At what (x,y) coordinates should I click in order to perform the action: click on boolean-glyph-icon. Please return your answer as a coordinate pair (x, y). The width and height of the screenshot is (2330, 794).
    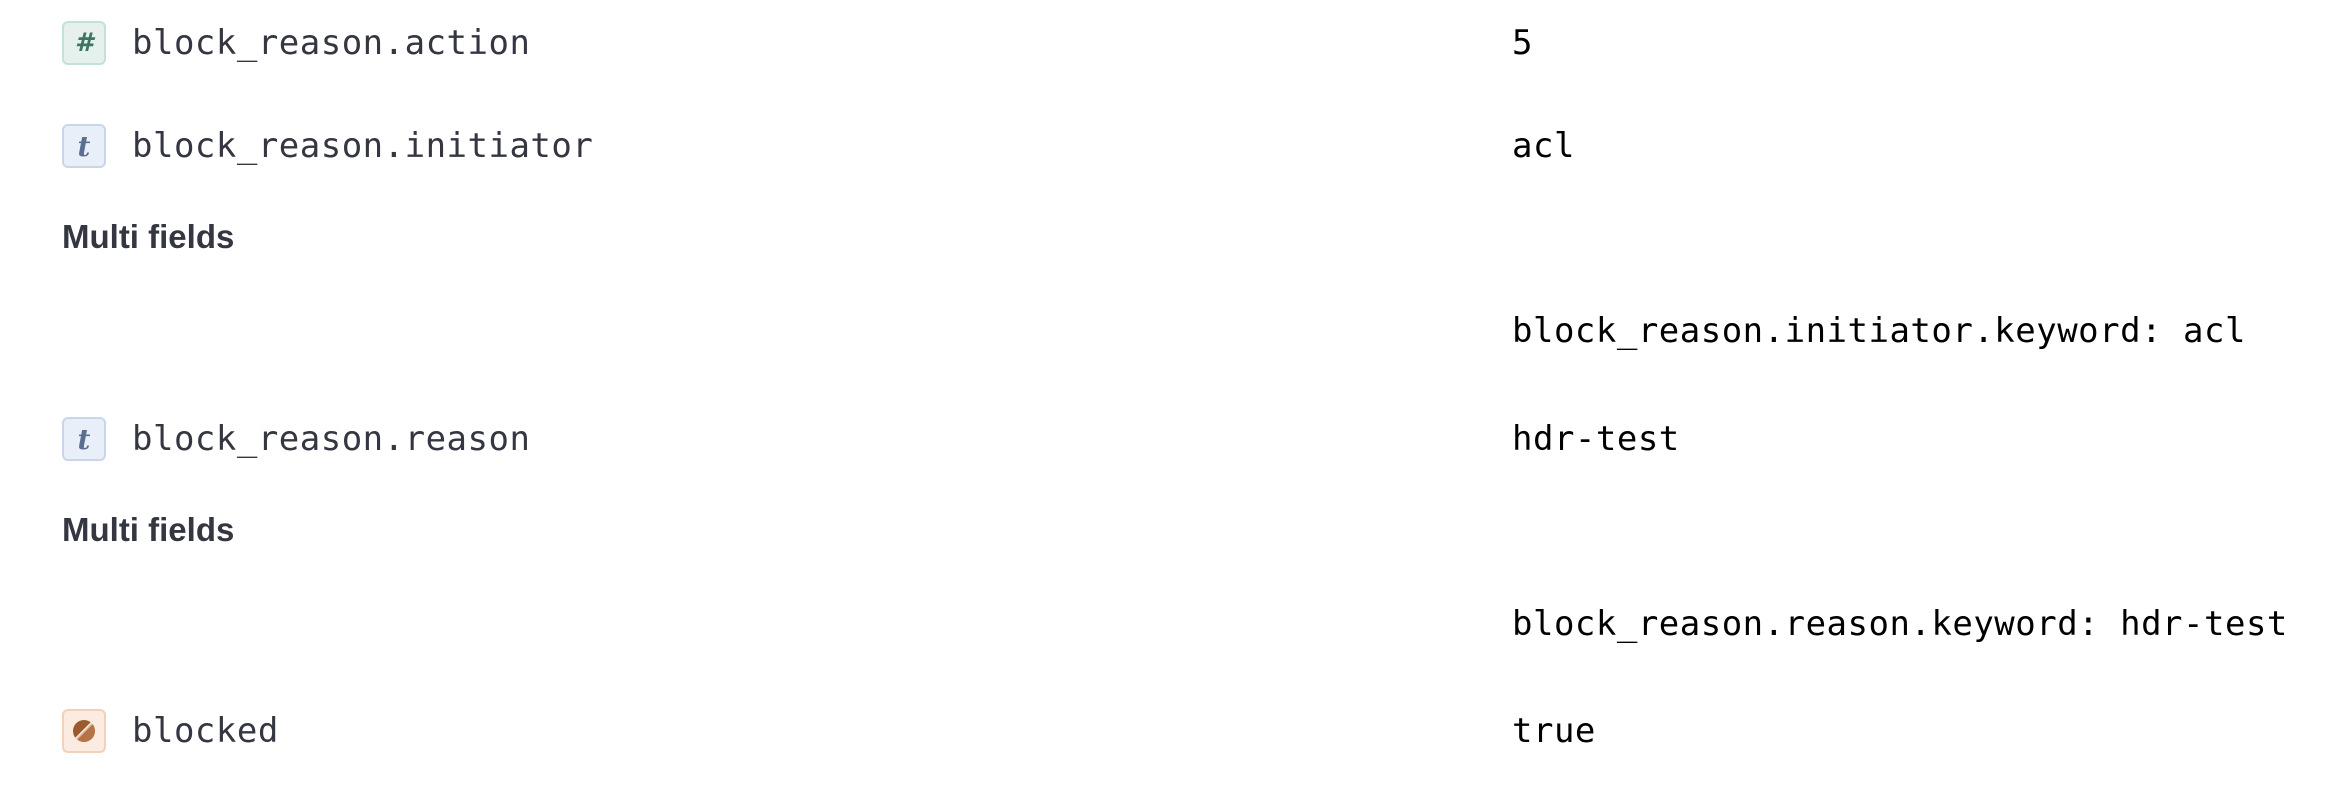
    Looking at the image, I should click on (84, 731).